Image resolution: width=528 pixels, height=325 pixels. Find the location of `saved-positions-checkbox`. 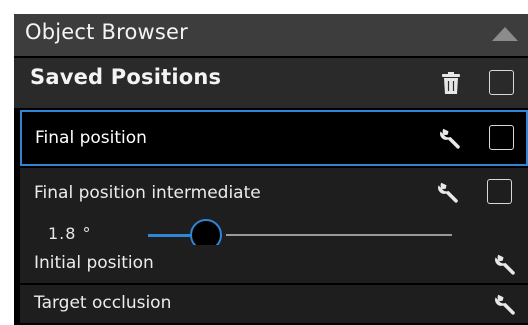

saved-positions-checkbox is located at coordinates (501, 82).